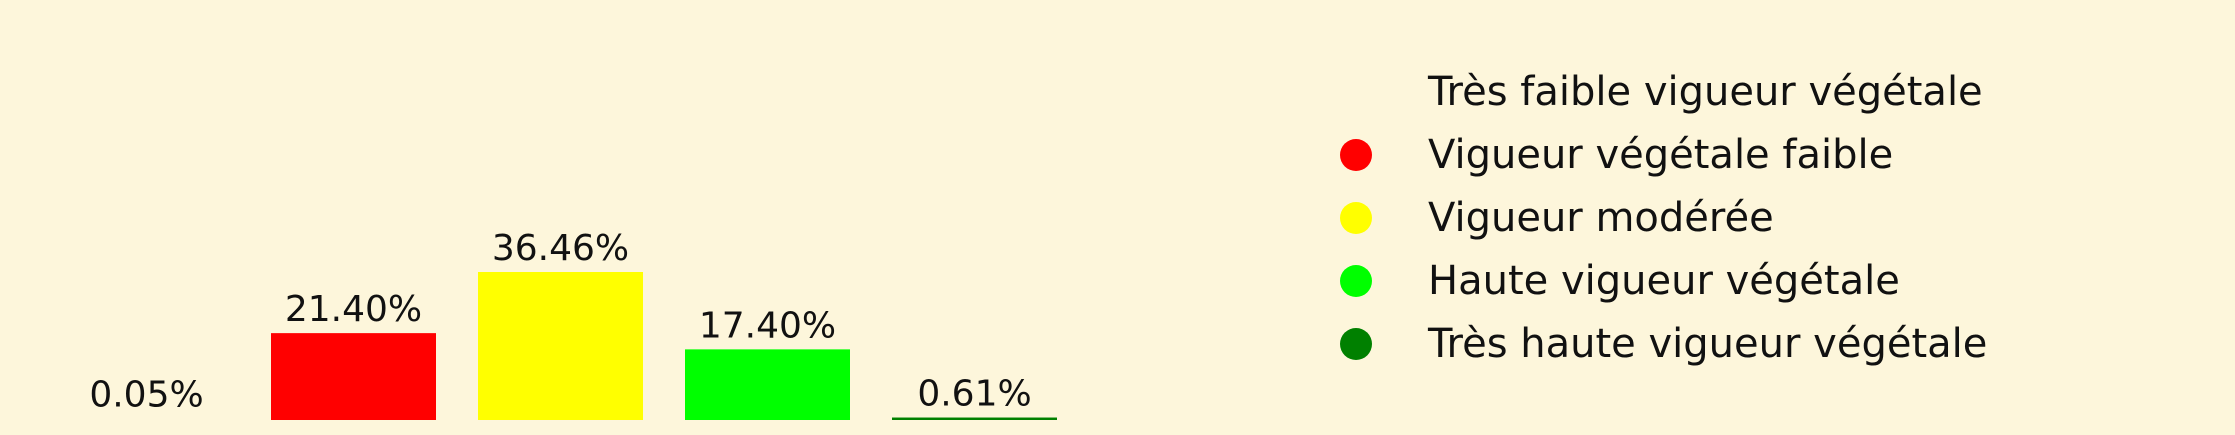  I want to click on legend-label: Haute vigueur végétale, so click(1664, 280).